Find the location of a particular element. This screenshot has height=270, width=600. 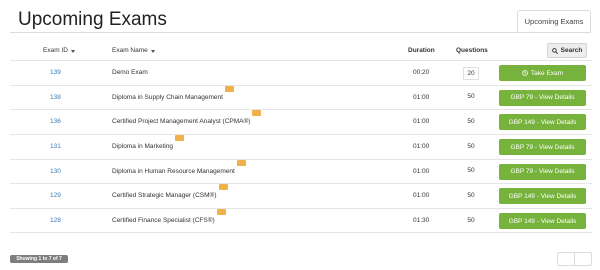

prev-page-button is located at coordinates (566, 259).